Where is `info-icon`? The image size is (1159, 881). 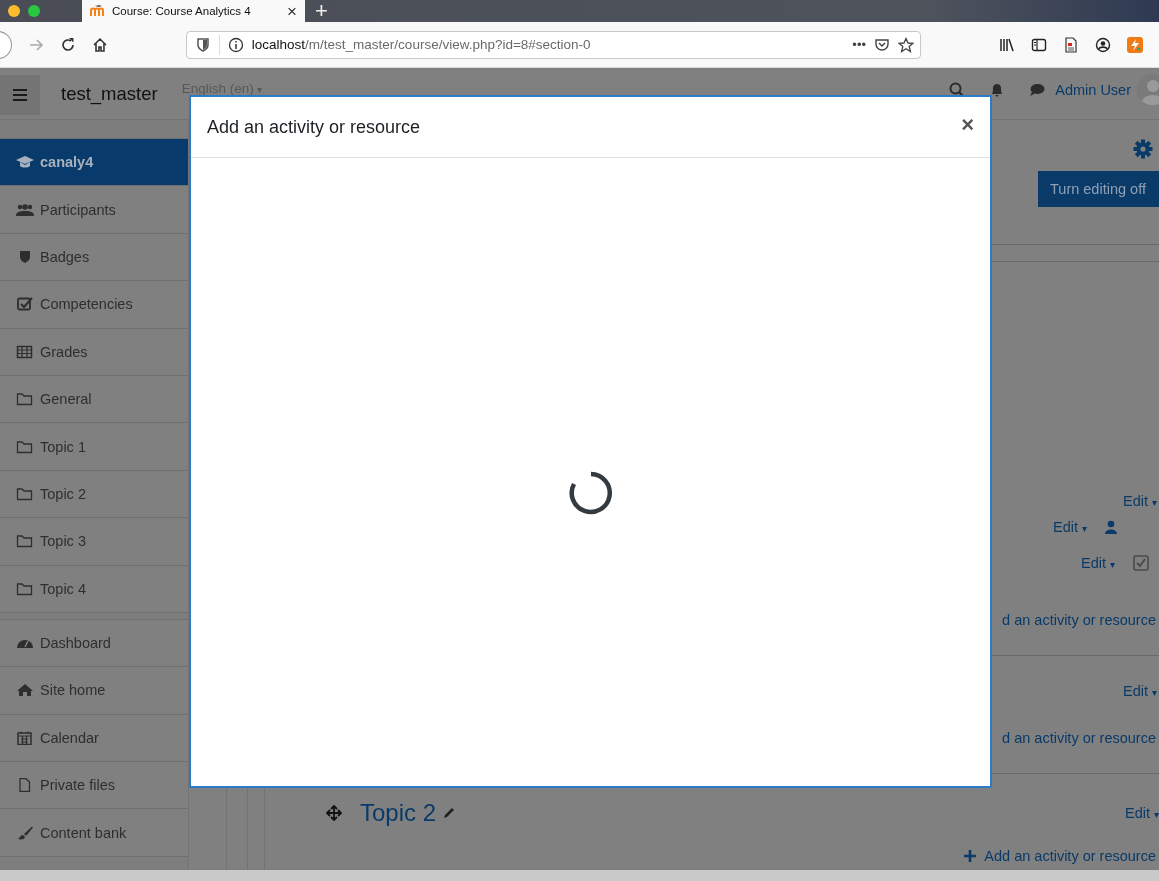 info-icon is located at coordinates (235, 44).